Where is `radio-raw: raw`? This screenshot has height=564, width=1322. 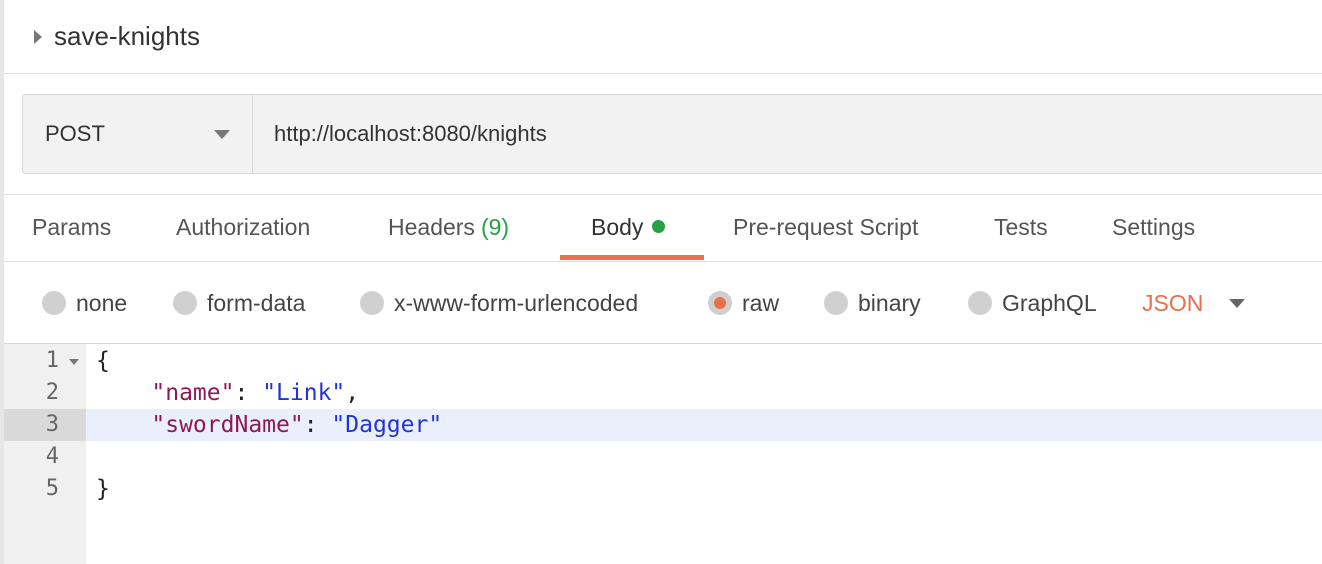
radio-raw: raw is located at coordinates (743, 303).